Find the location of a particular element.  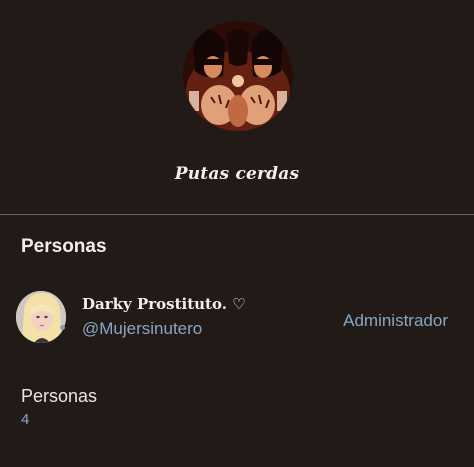

member-avatar is located at coordinates (41, 317).